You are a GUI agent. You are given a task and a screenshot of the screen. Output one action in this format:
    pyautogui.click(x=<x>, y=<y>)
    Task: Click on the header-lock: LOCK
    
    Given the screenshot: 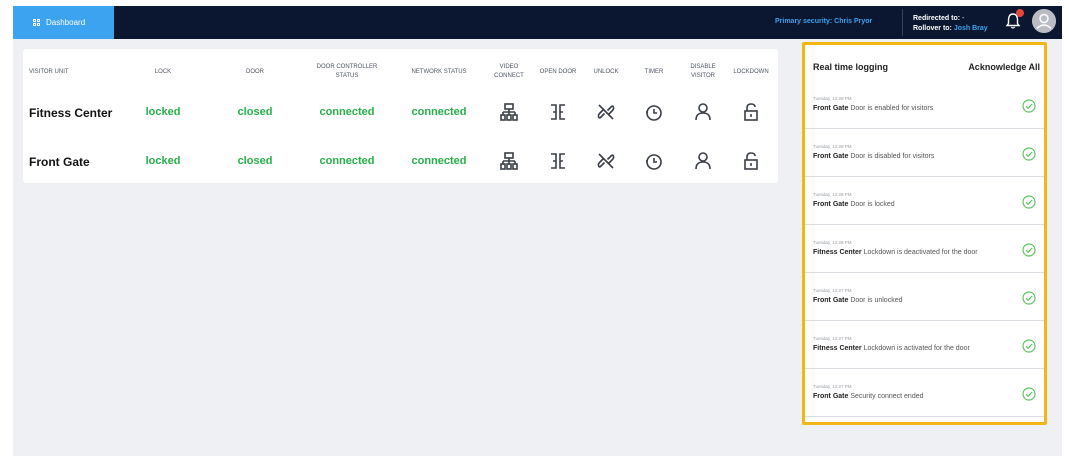 What is the action you would take?
    pyautogui.click(x=163, y=71)
    